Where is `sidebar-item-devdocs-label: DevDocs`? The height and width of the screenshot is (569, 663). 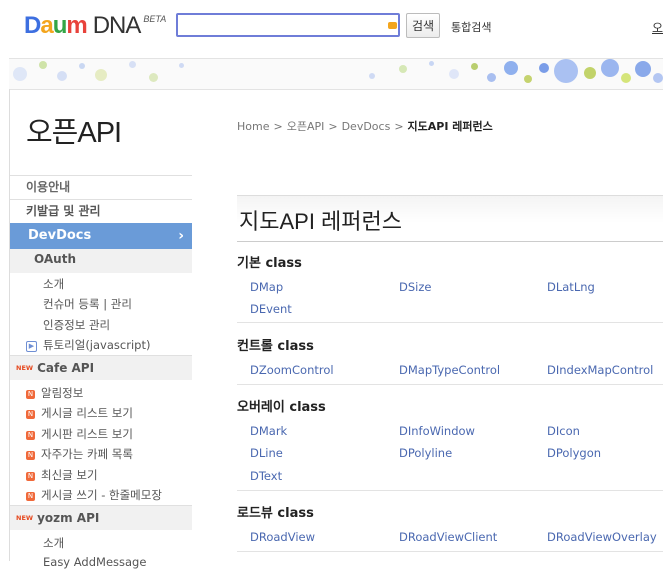 sidebar-item-devdocs-label: DevDocs is located at coordinates (60, 235).